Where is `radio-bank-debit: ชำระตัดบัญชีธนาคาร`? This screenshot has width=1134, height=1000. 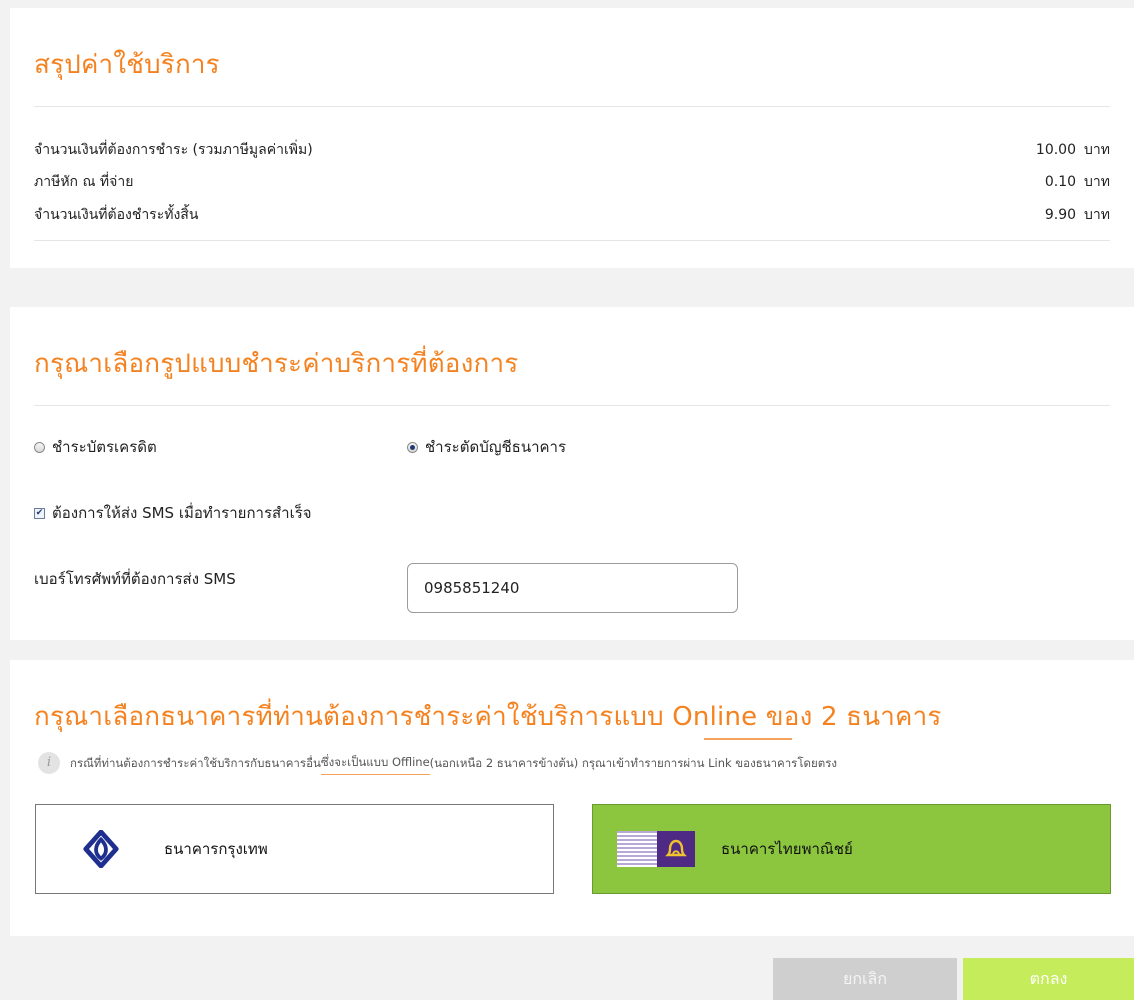 radio-bank-debit: ชำระตัดบัญชีธนาคาร is located at coordinates (486, 447).